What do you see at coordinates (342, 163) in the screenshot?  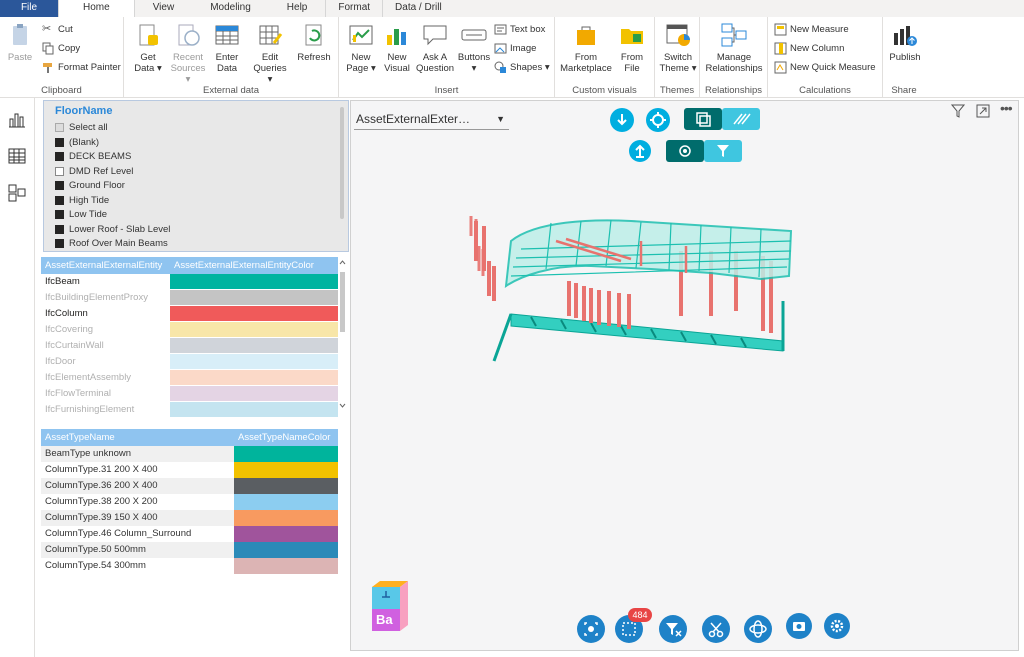 I see `slicer-scrollbar` at bounding box center [342, 163].